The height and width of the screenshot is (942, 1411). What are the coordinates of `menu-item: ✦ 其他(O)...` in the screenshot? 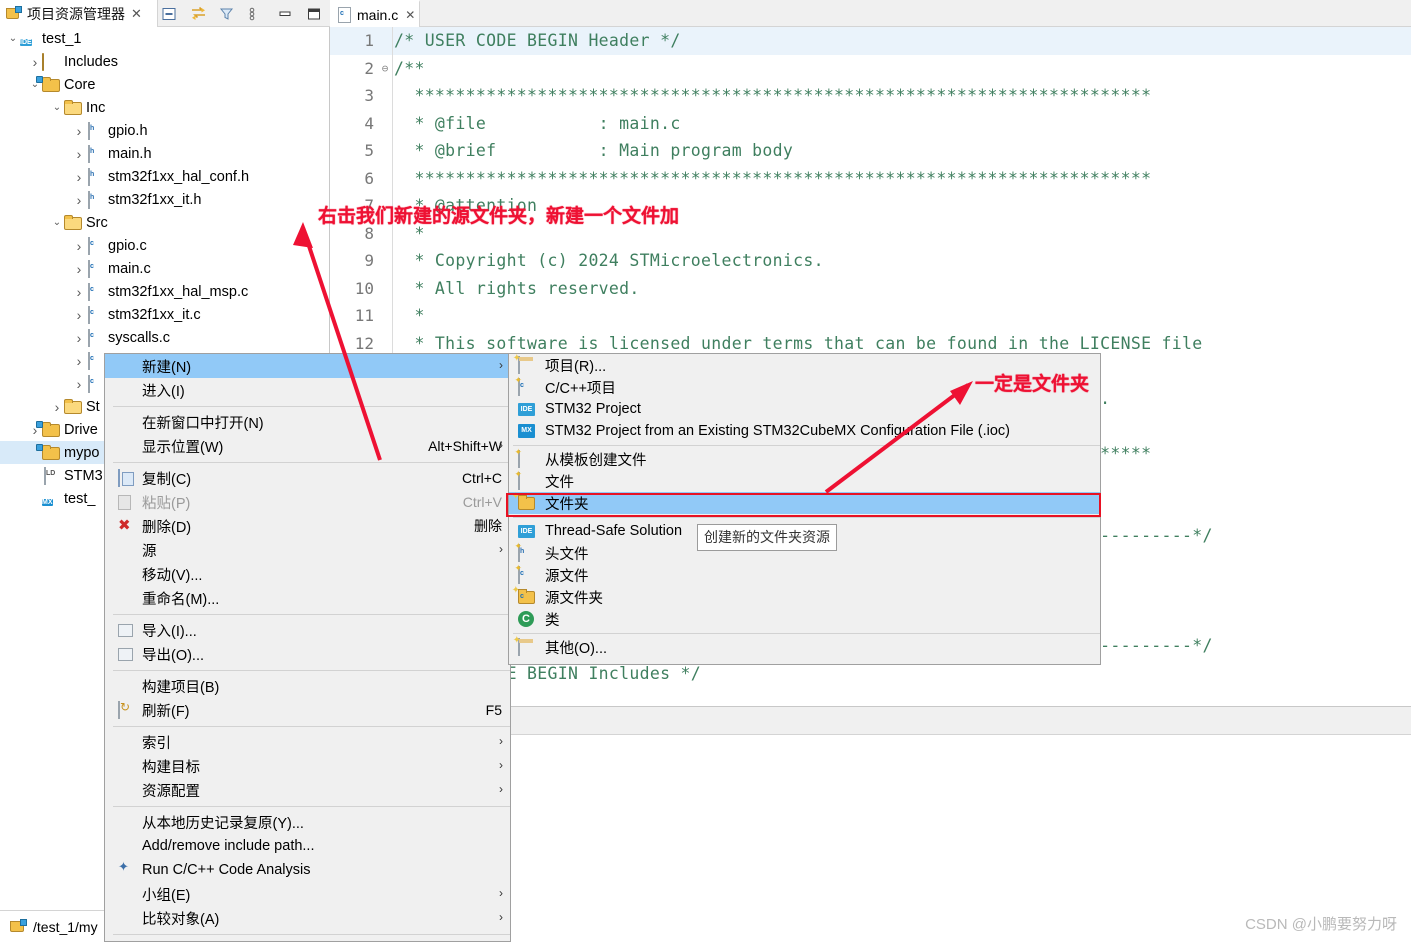 It's located at (804, 646).